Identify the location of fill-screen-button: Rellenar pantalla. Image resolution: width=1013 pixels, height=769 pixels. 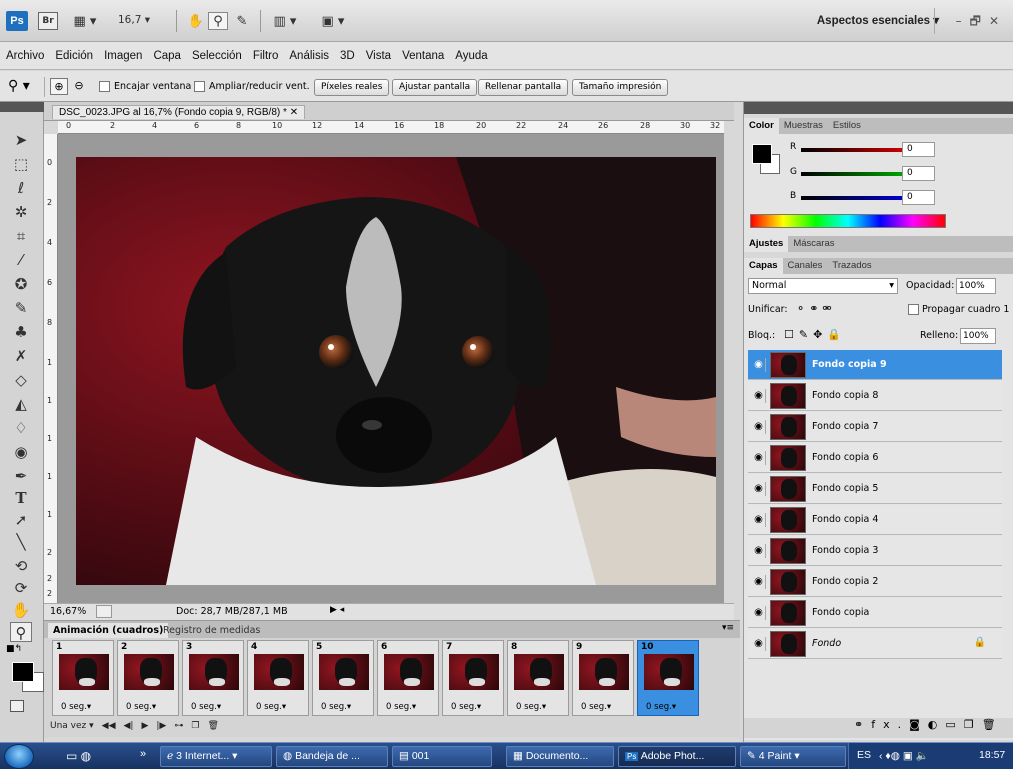
(523, 87).